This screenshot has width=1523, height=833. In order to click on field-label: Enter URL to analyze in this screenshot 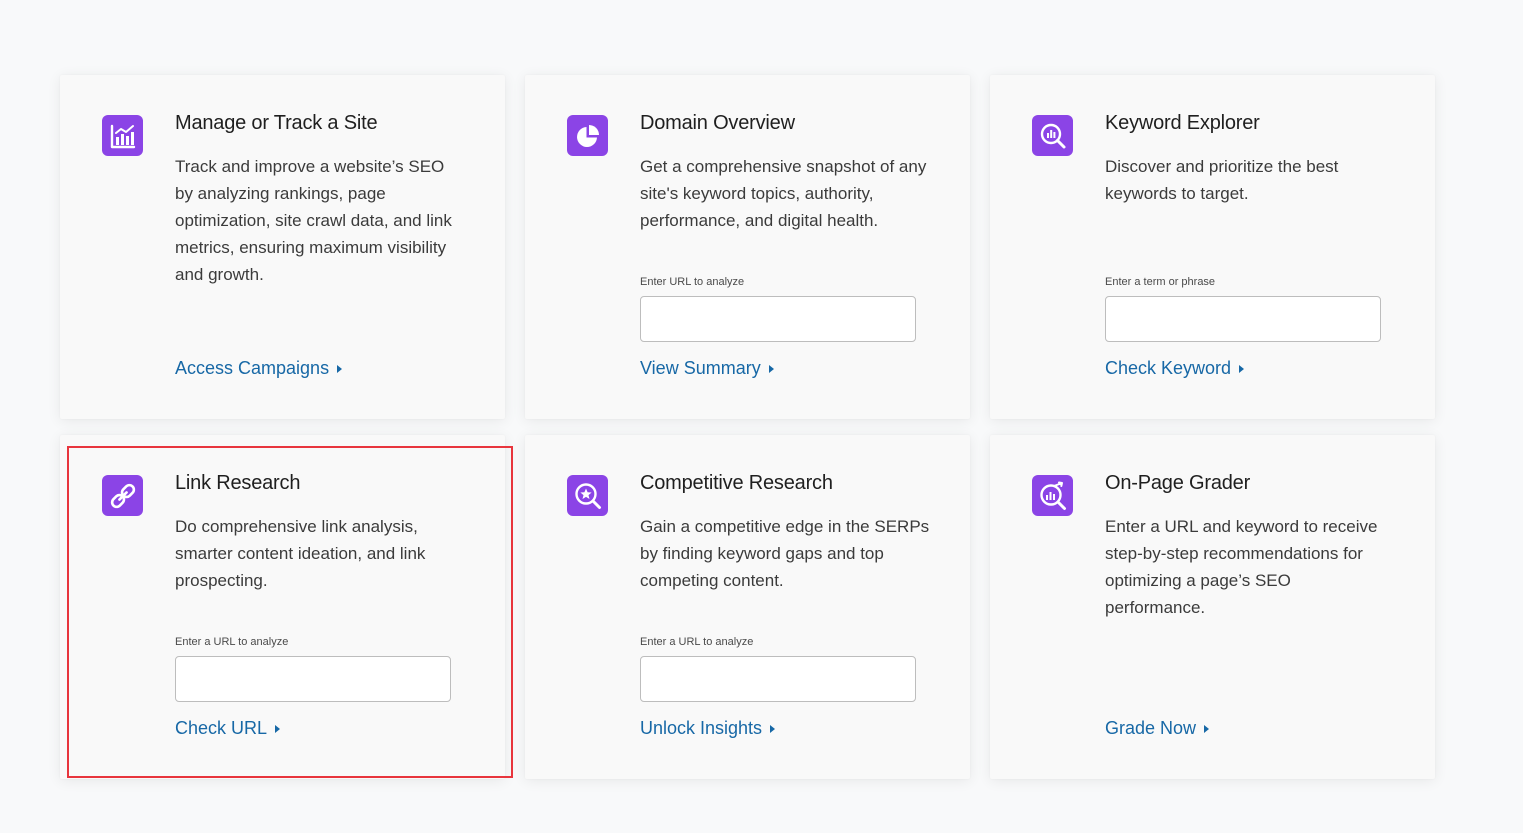, I will do `click(692, 282)`.